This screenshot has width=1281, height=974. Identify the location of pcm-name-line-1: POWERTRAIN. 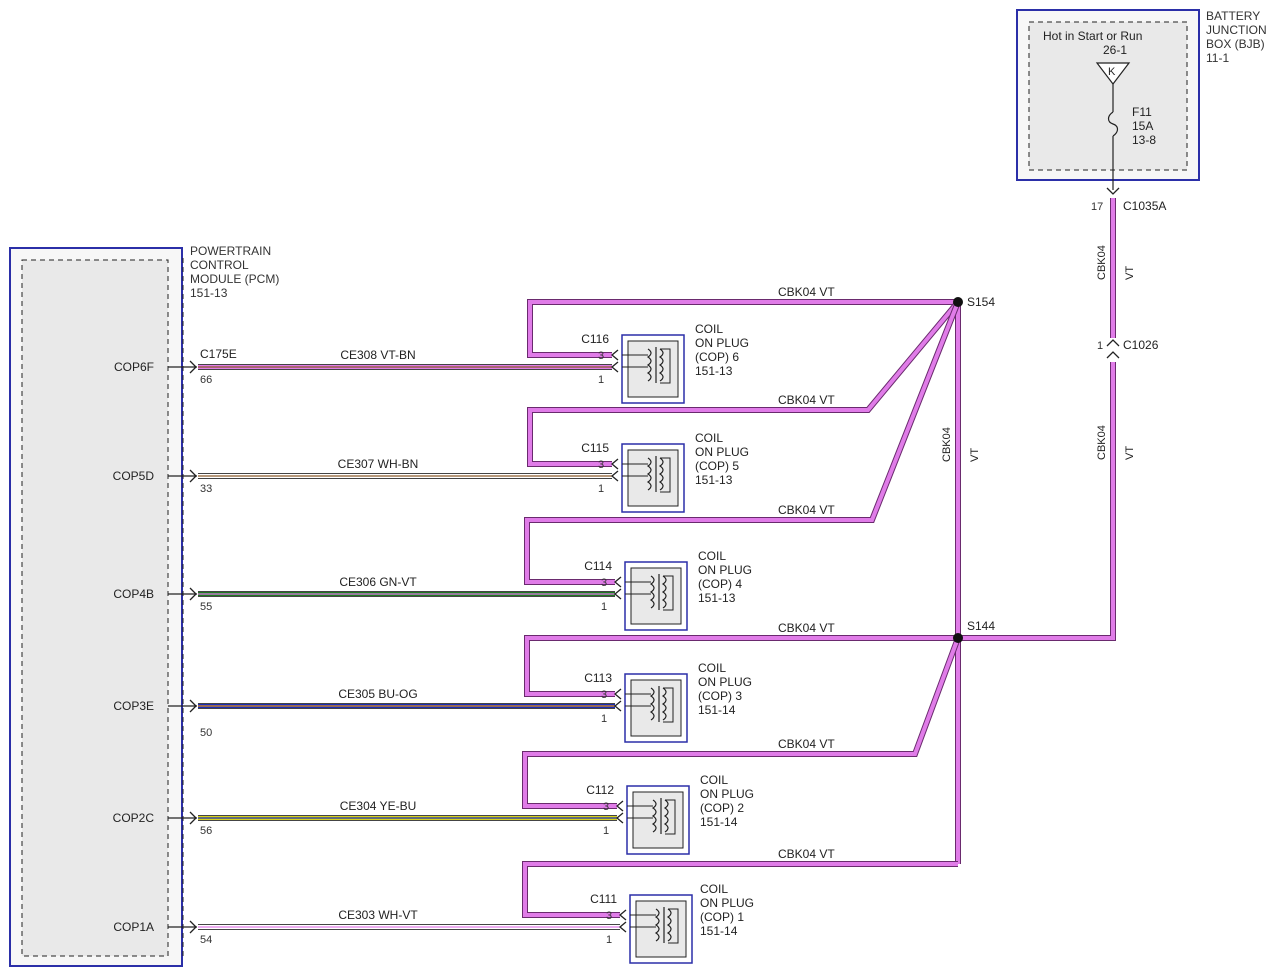
(230, 251).